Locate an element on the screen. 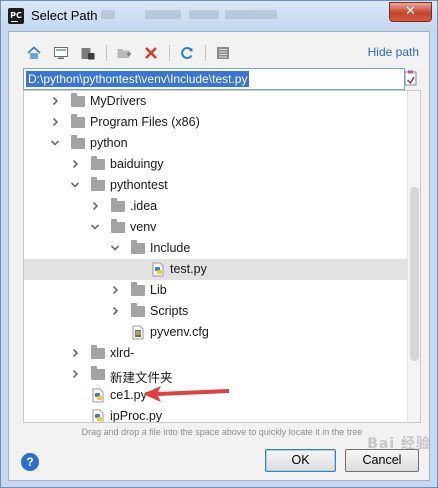 This screenshot has height=488, width=438. tree-row: python is located at coordinates (216, 143).